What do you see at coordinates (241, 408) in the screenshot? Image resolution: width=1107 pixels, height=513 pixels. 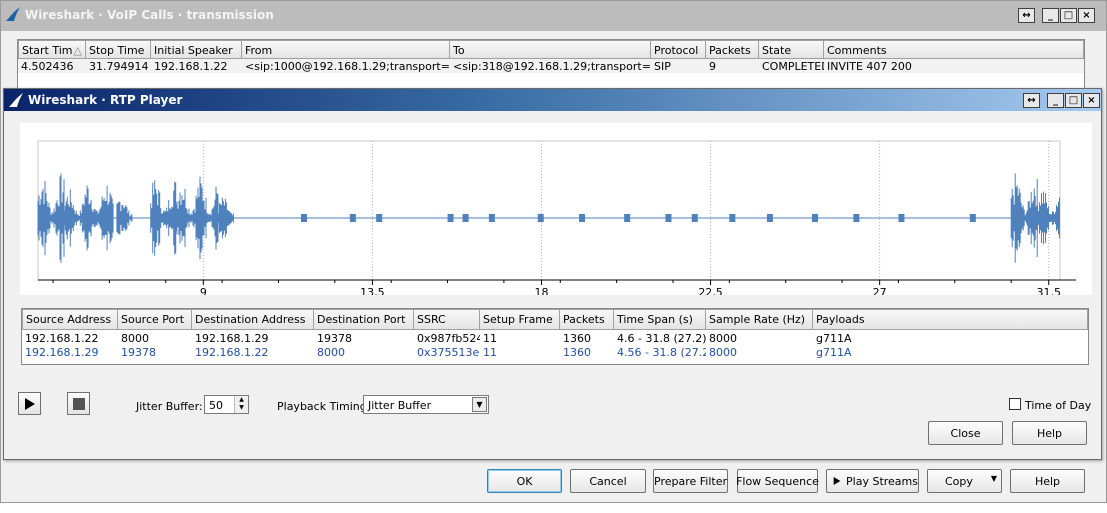 I see `spin-down-icon: ▼` at bounding box center [241, 408].